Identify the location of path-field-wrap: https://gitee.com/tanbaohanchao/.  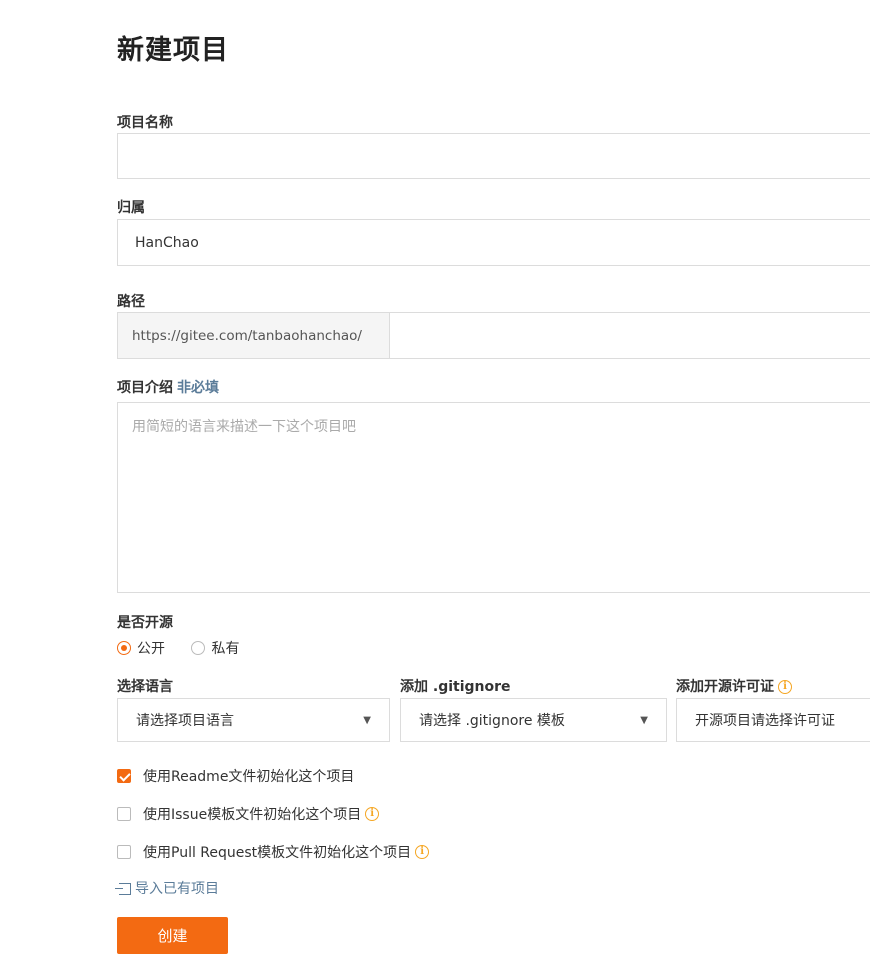
(493, 335).